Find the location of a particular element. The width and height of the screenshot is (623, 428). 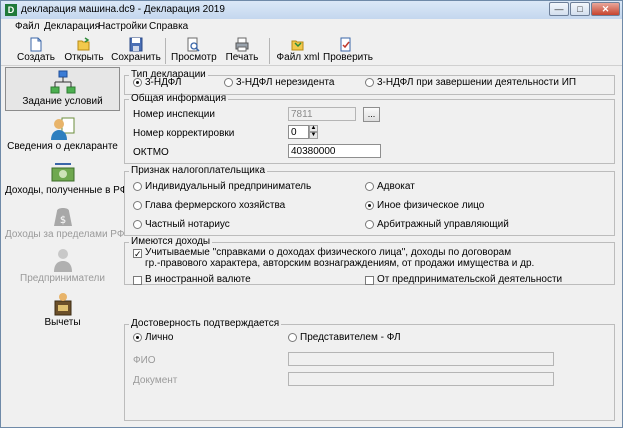

sidebar-item-income-rf: Доходы, полученные в РФ is located at coordinates (66, 179).